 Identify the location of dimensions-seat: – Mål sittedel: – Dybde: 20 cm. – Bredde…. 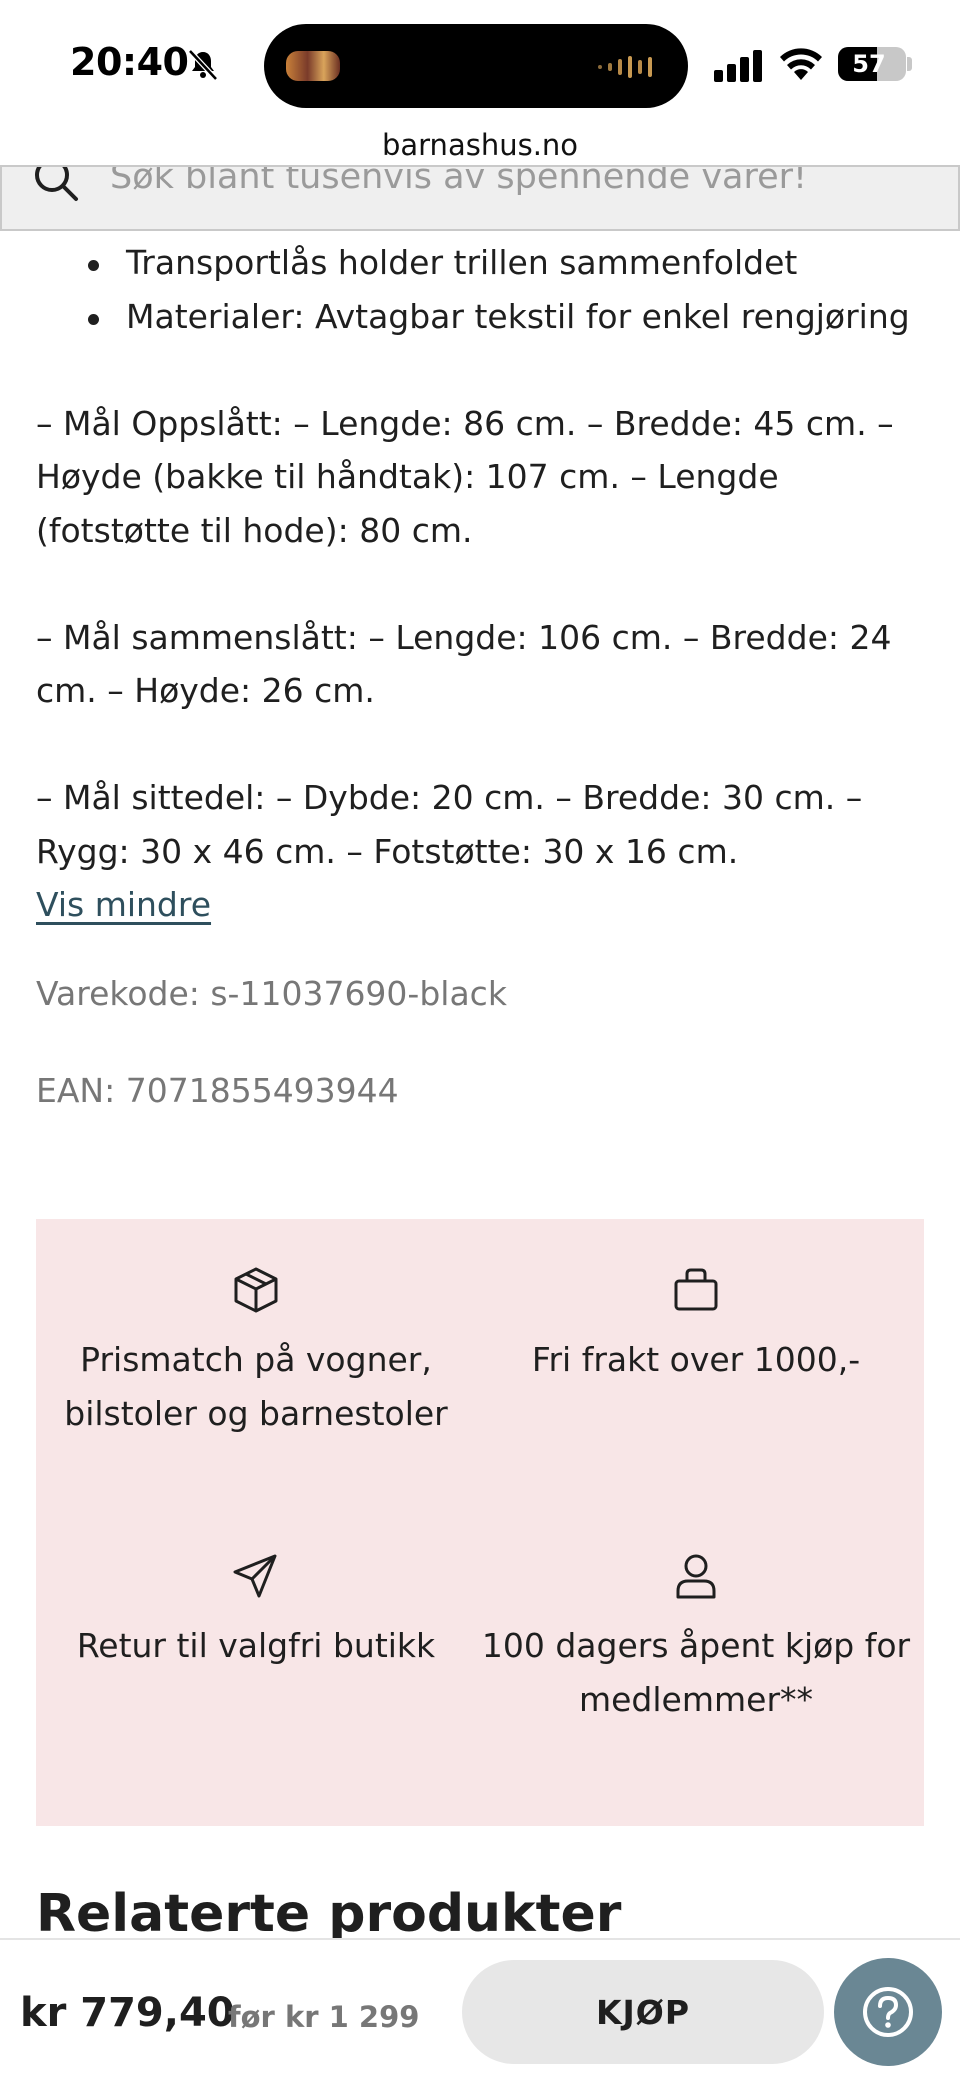
(449, 824).